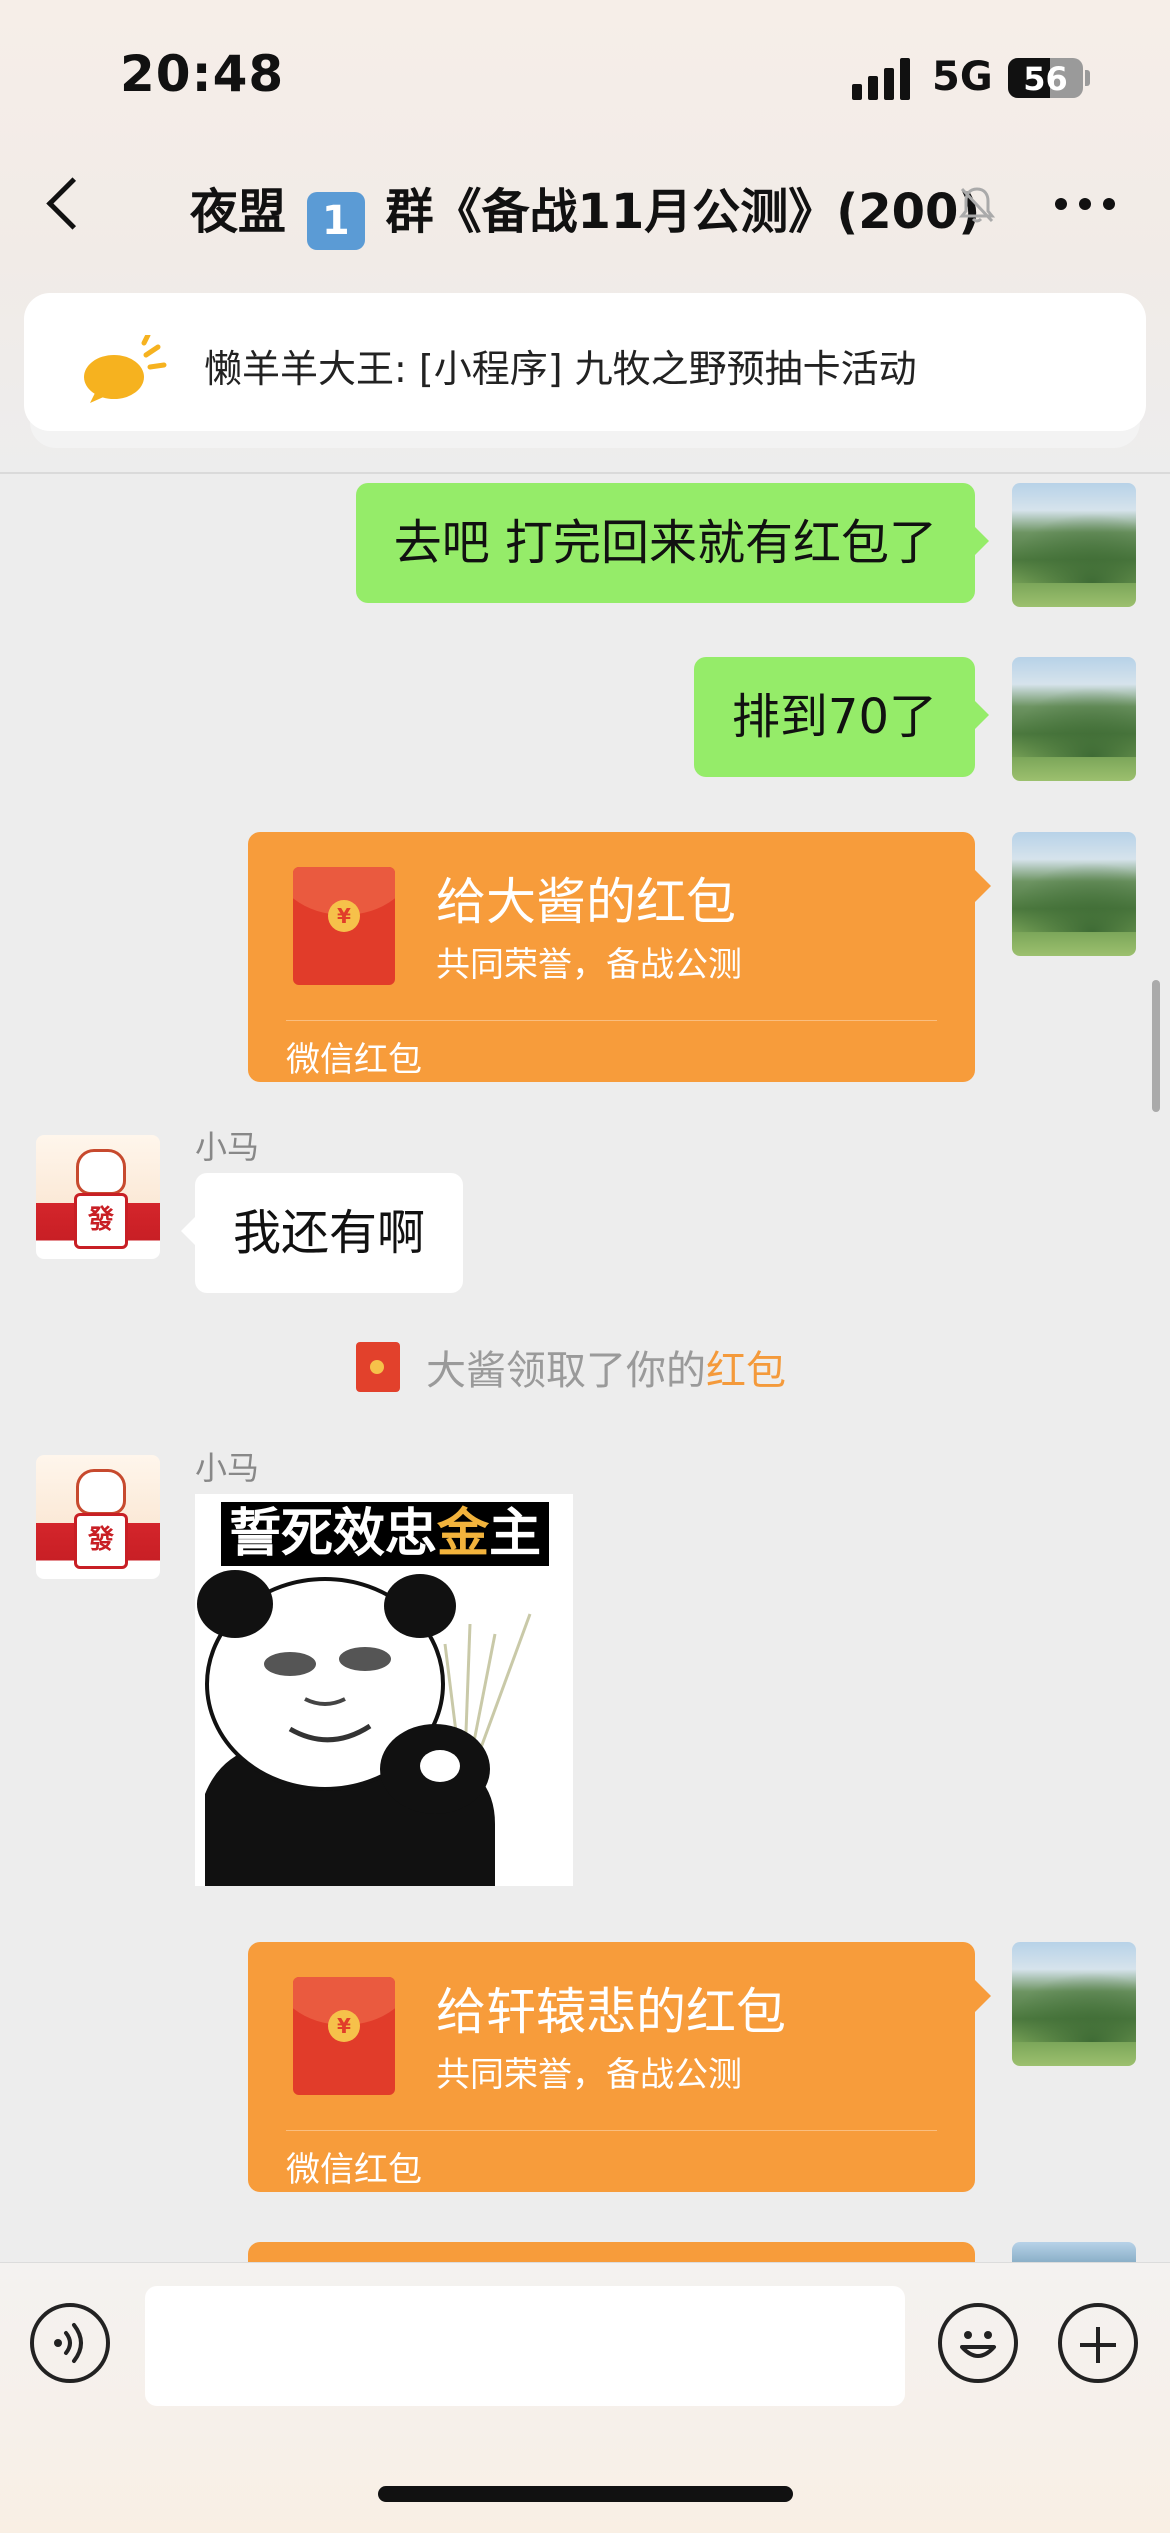  What do you see at coordinates (122, 368) in the screenshot?
I see `announcement-icon` at bounding box center [122, 368].